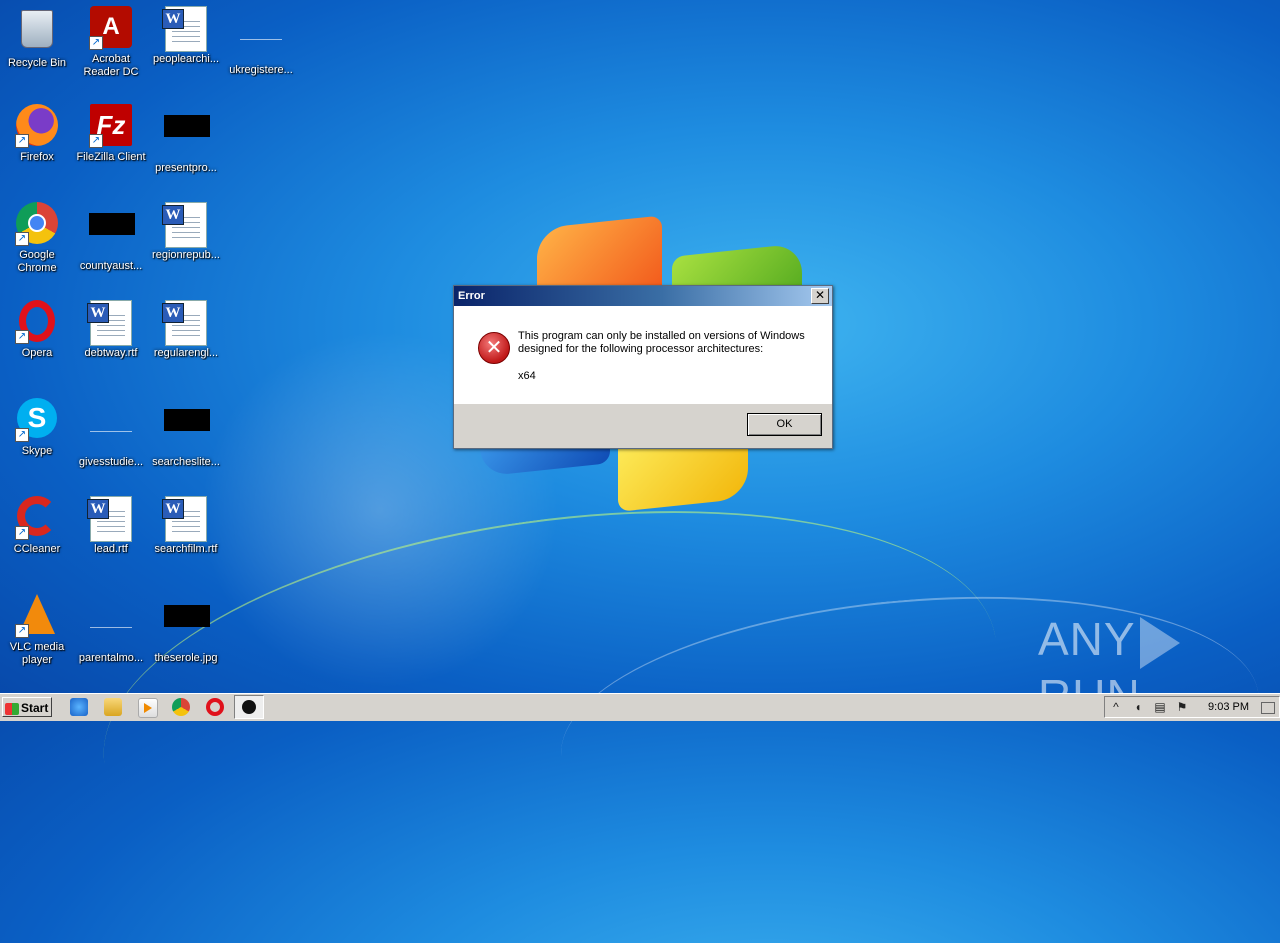  Describe the element at coordinates (111, 126) in the screenshot. I see `filezilla-icon: Fz ↗` at that location.